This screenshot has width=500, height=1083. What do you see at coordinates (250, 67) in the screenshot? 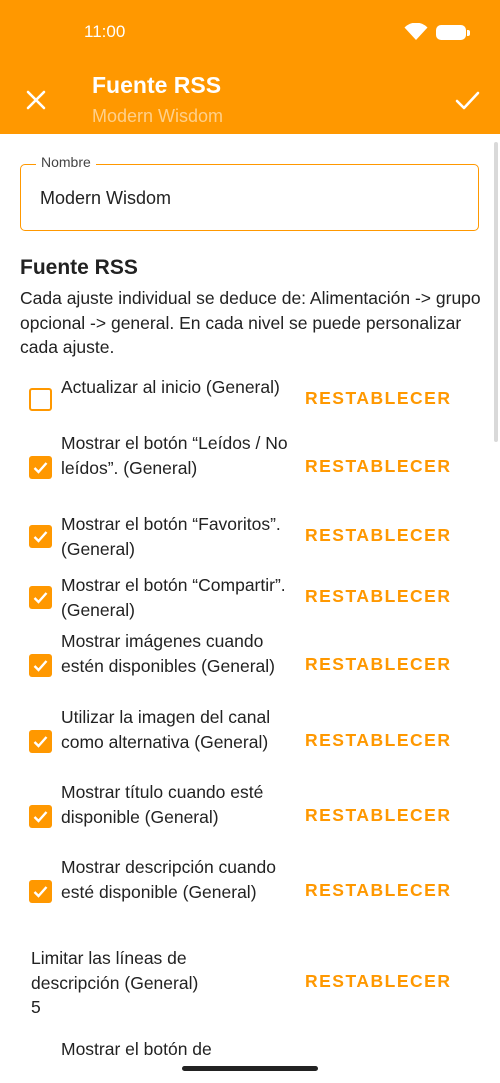
I see `app-bar: 11:00 Fuente RSS Modern Wisdom` at bounding box center [250, 67].